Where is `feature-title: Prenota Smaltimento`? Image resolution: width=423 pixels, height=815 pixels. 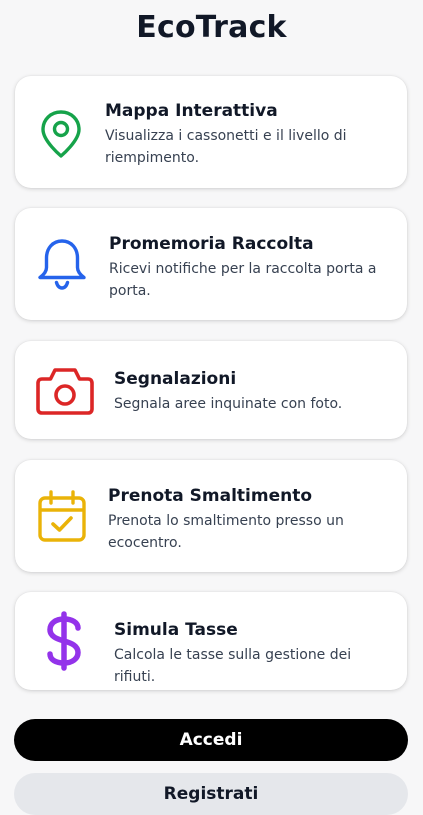
feature-title: Prenota Smaltimento is located at coordinates (210, 496).